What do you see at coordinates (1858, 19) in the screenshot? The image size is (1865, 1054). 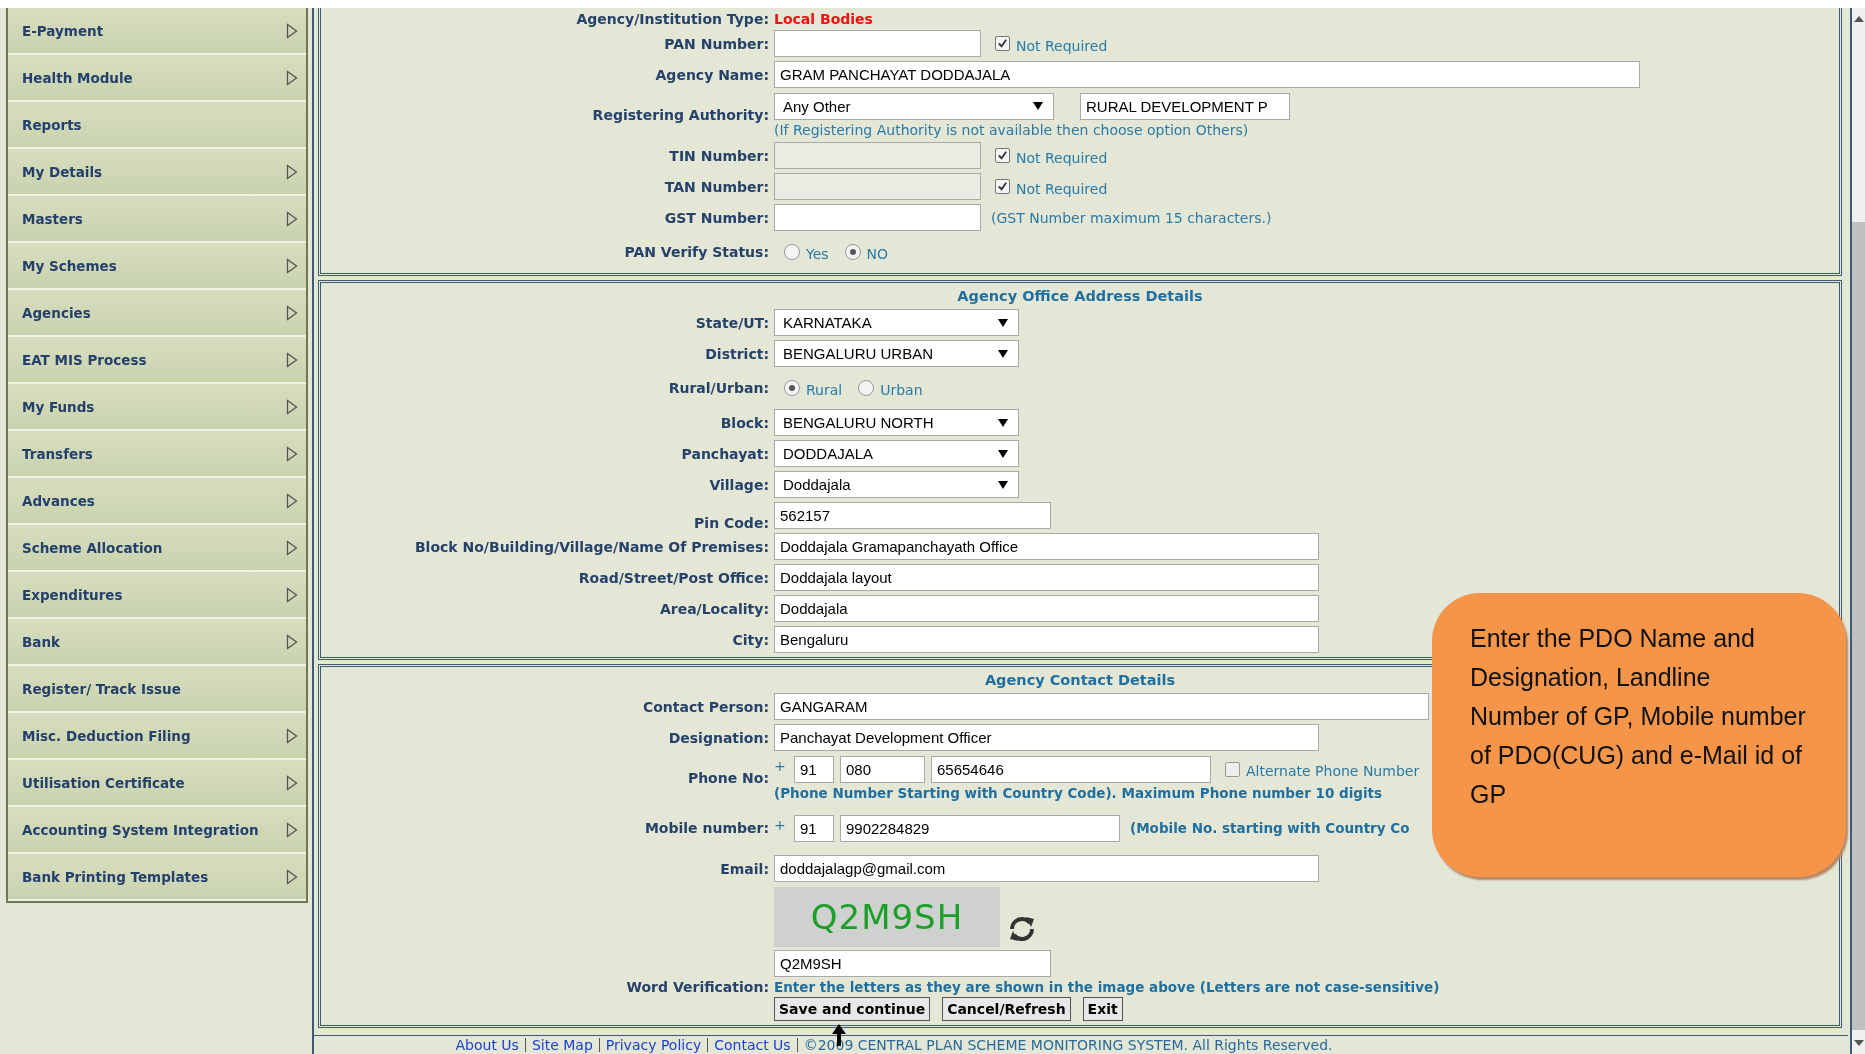 I see `scroll-up-icon` at bounding box center [1858, 19].